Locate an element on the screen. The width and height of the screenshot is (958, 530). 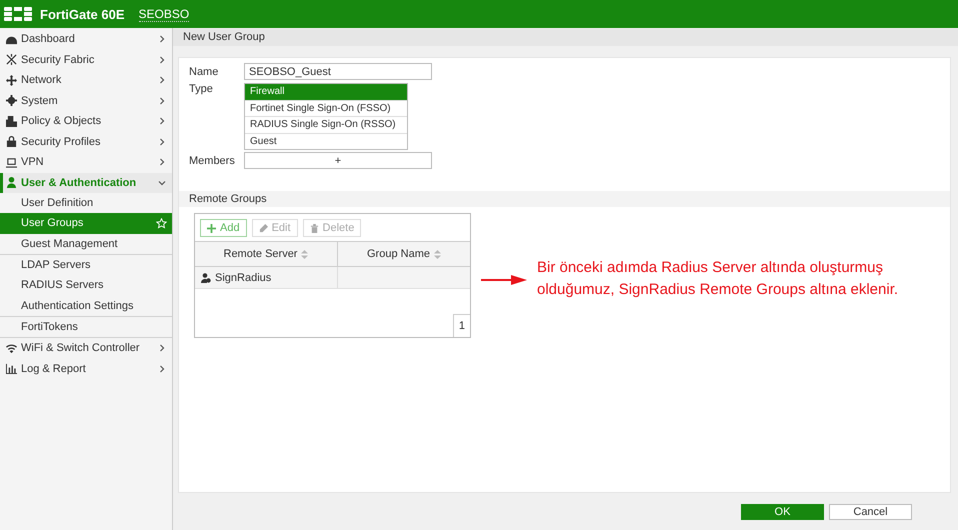
nav-item: Dashboard is located at coordinates (86, 39).